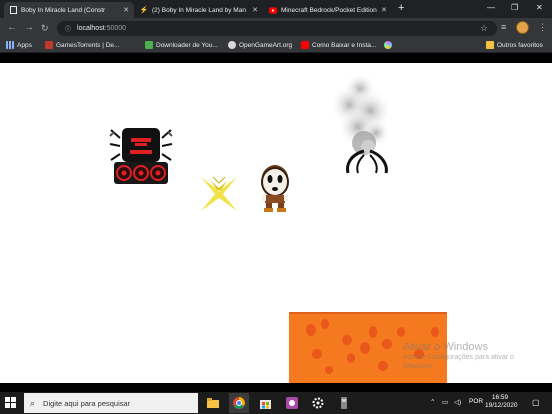  Describe the element at coordinates (501, 405) in the screenshot. I see `clock-date: 19/12/2020` at that location.